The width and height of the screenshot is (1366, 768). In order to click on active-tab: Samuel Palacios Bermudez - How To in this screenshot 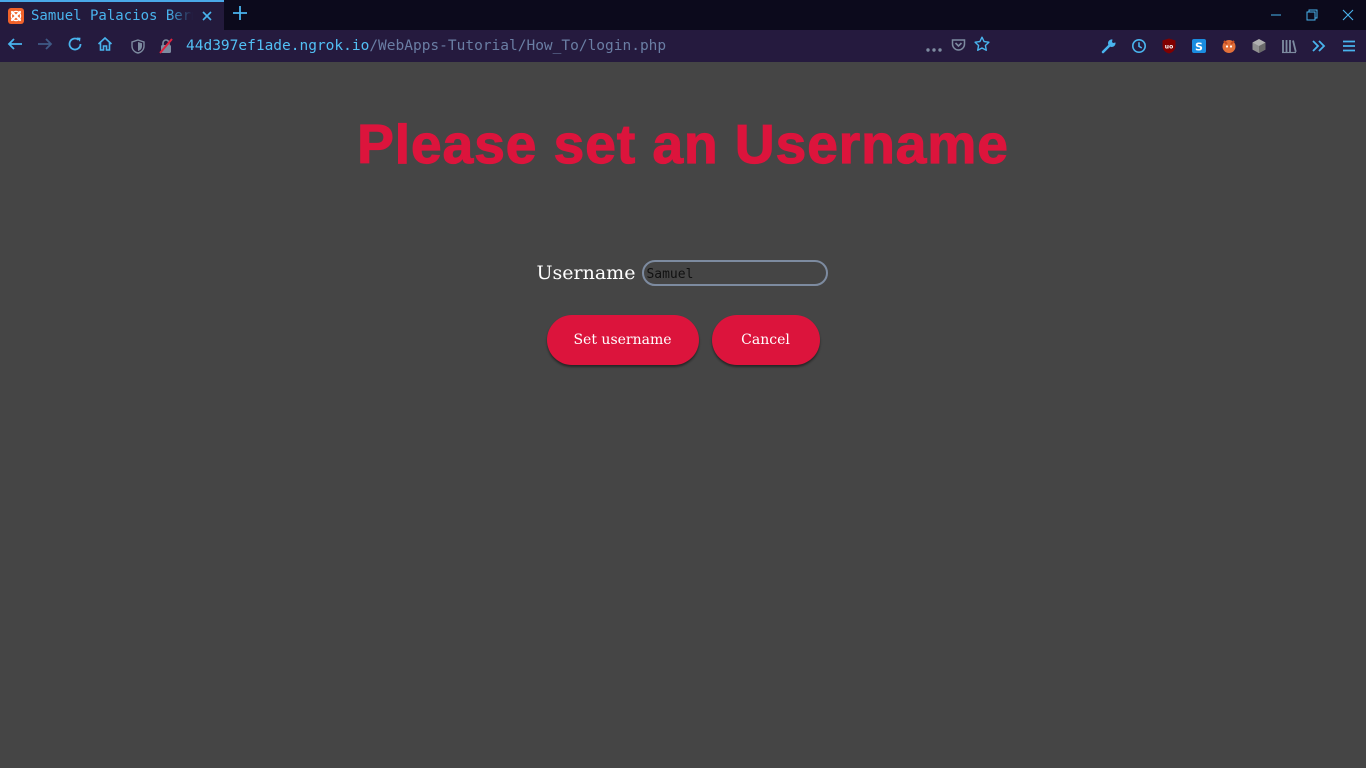, I will do `click(112, 15)`.